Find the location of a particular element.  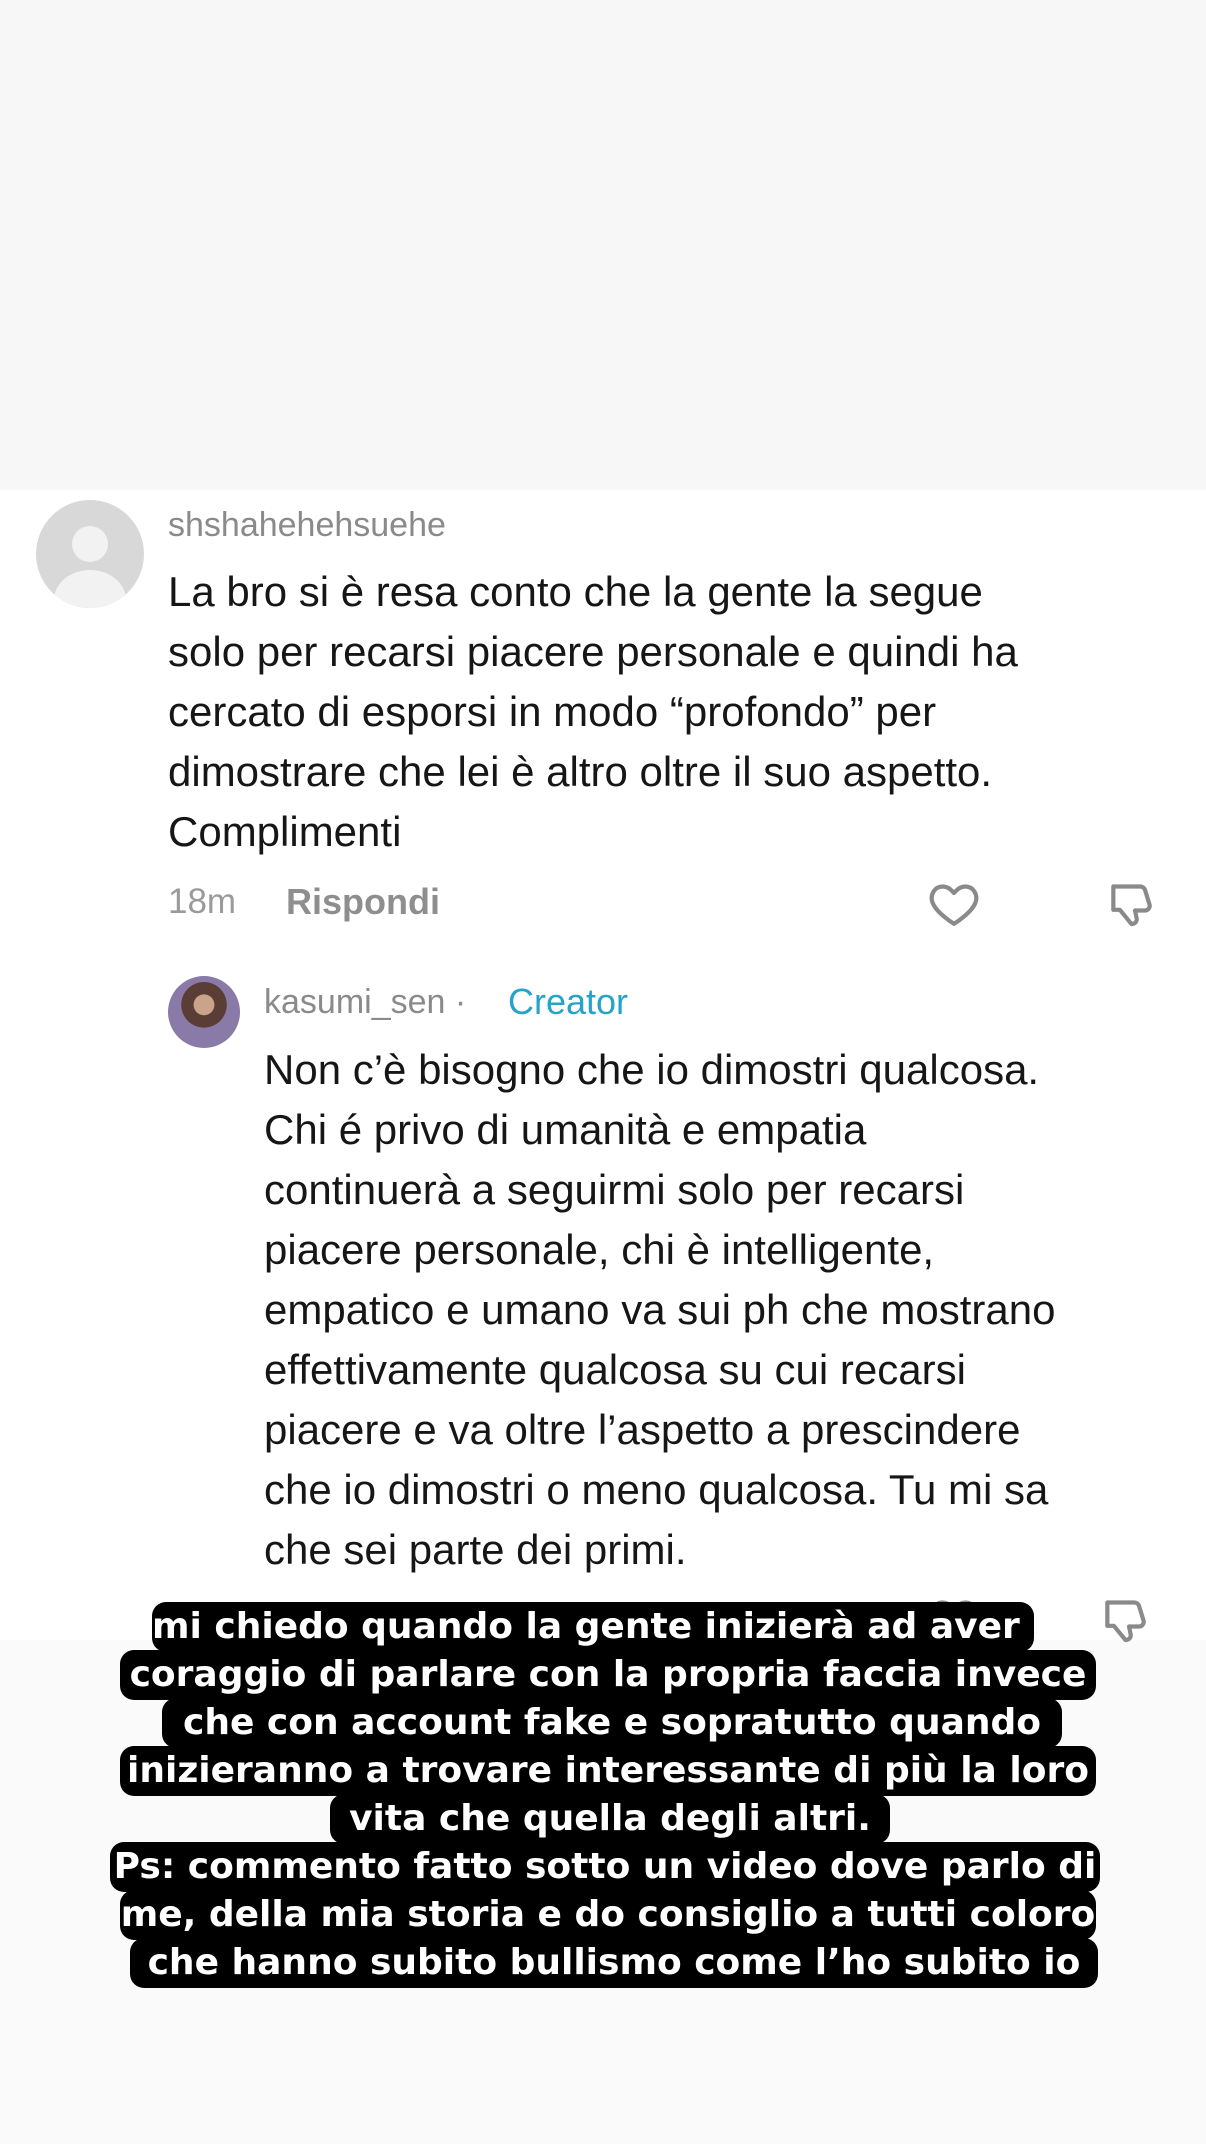

avatar-body-shape is located at coordinates (90, 589).